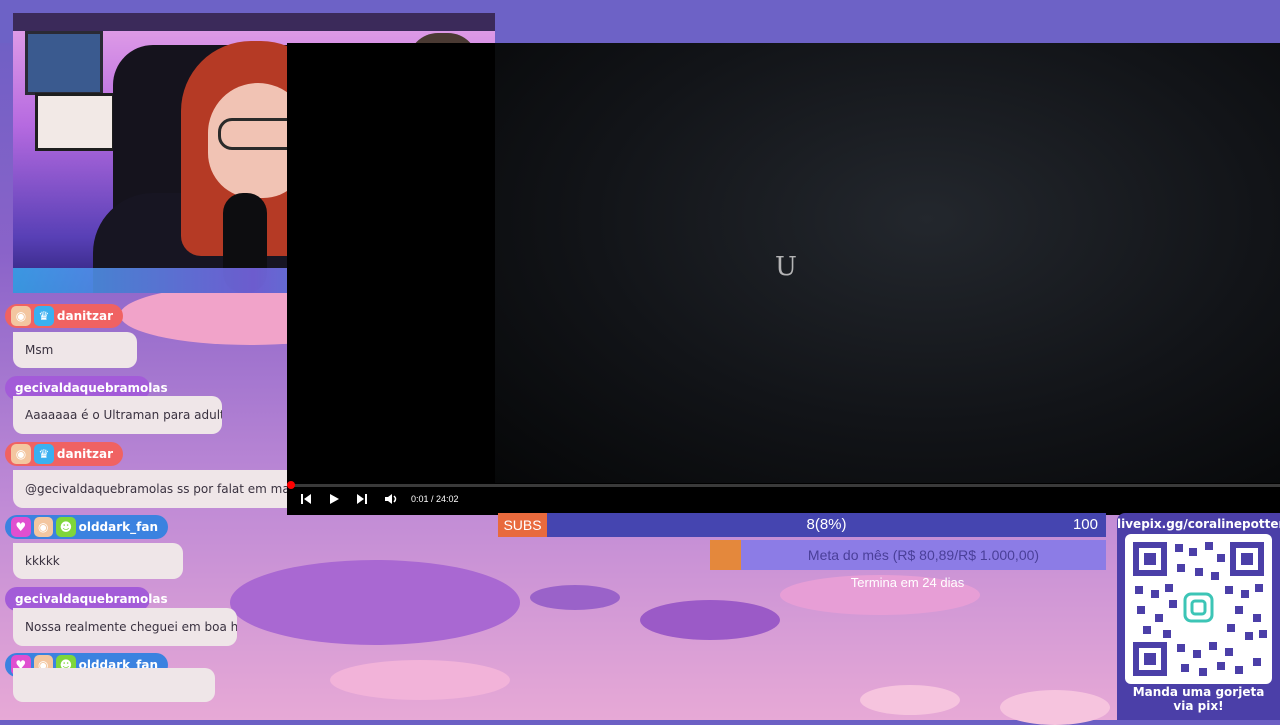 This screenshot has height=725, width=1280. What do you see at coordinates (117, 415) in the screenshot?
I see `chat-bubble: Aaaaaaa é o Ultraman para adultos` at bounding box center [117, 415].